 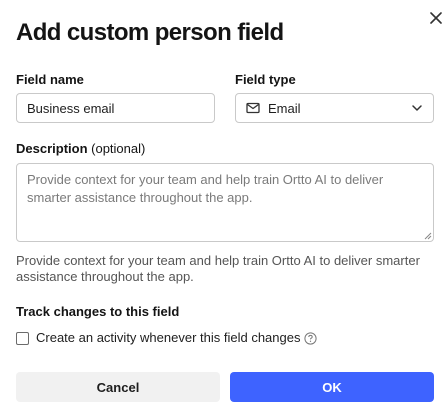 I want to click on track-changes-label: Track changes to this field, so click(x=98, y=311).